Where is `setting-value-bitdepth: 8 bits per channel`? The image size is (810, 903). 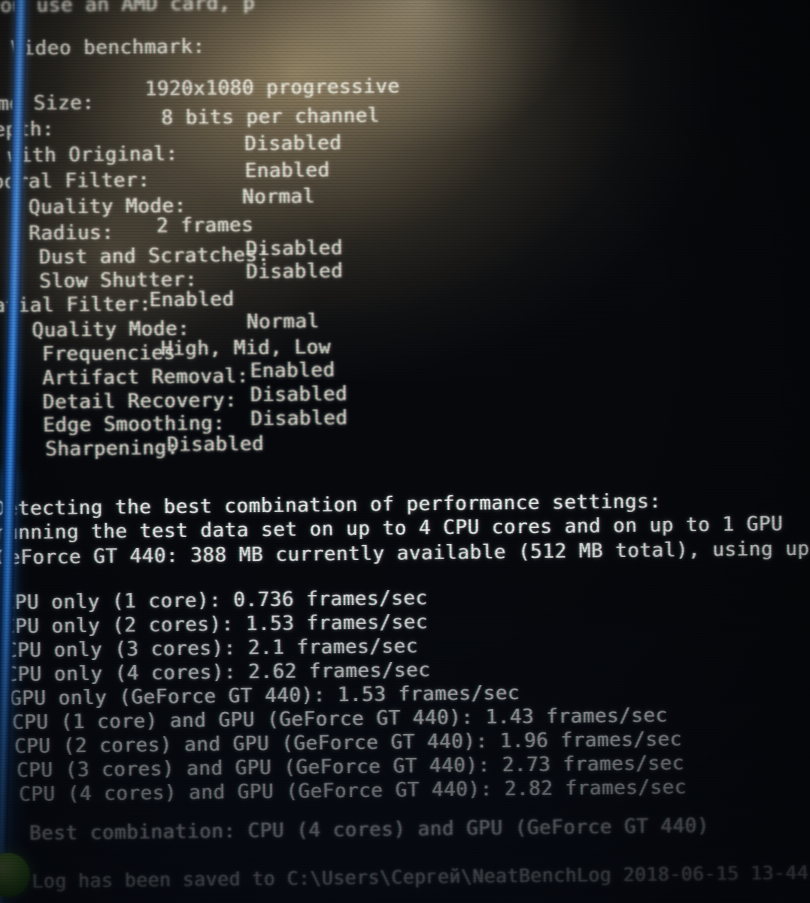 setting-value-bitdepth: 8 bits per channel is located at coordinates (270, 116).